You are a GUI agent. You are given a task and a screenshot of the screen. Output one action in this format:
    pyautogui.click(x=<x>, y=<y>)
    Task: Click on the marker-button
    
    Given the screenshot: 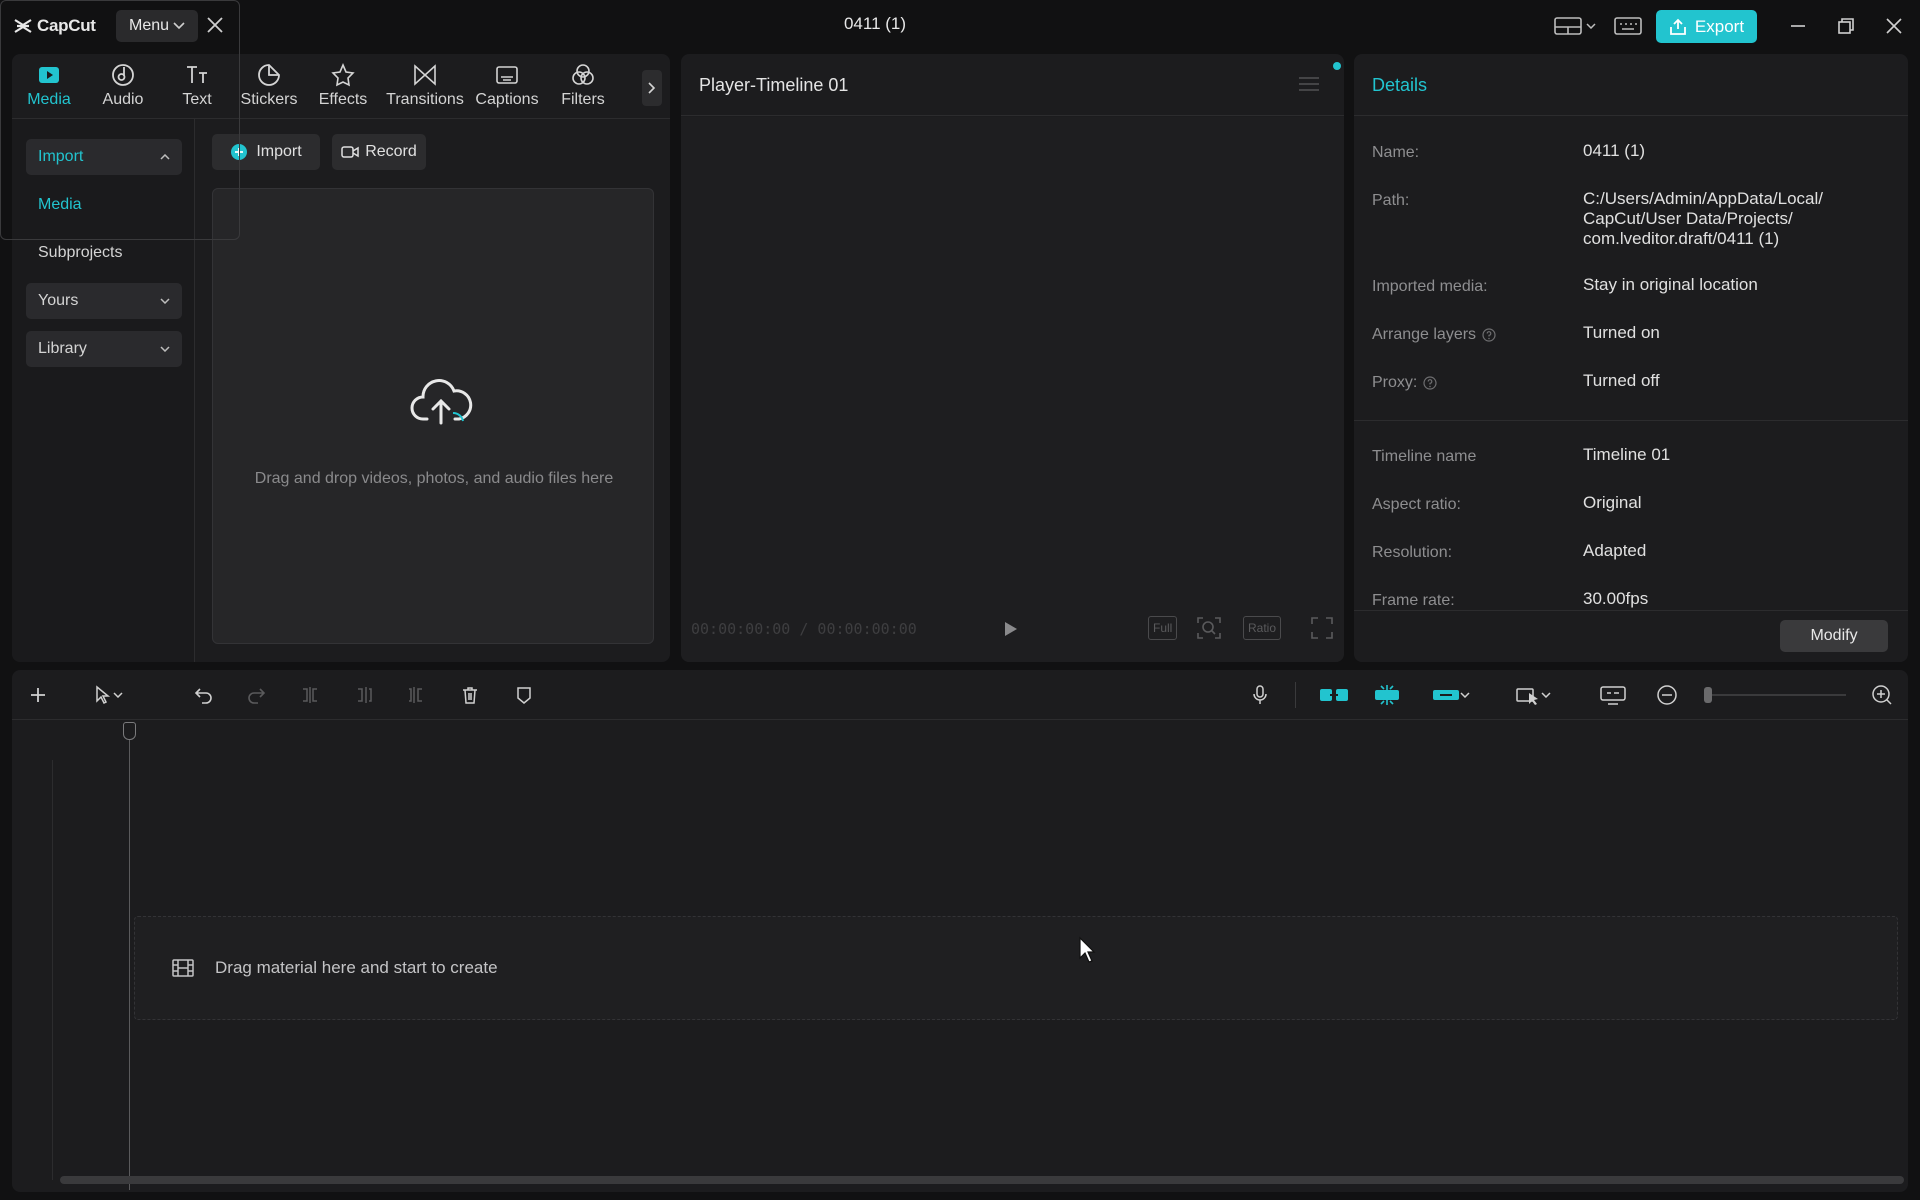 What is the action you would take?
    pyautogui.click(x=524, y=695)
    